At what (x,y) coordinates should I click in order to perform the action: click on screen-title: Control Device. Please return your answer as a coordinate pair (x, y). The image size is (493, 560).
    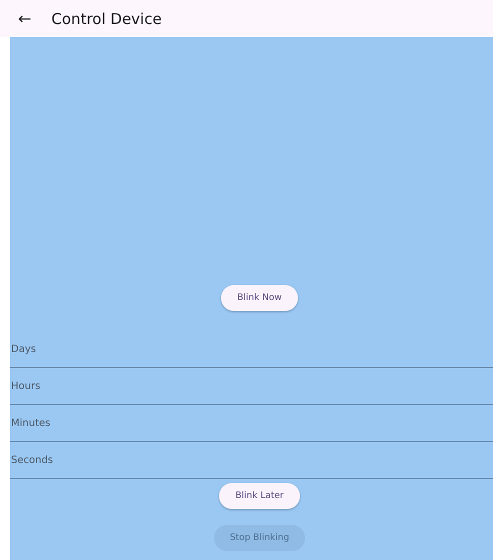
    Looking at the image, I should click on (106, 19).